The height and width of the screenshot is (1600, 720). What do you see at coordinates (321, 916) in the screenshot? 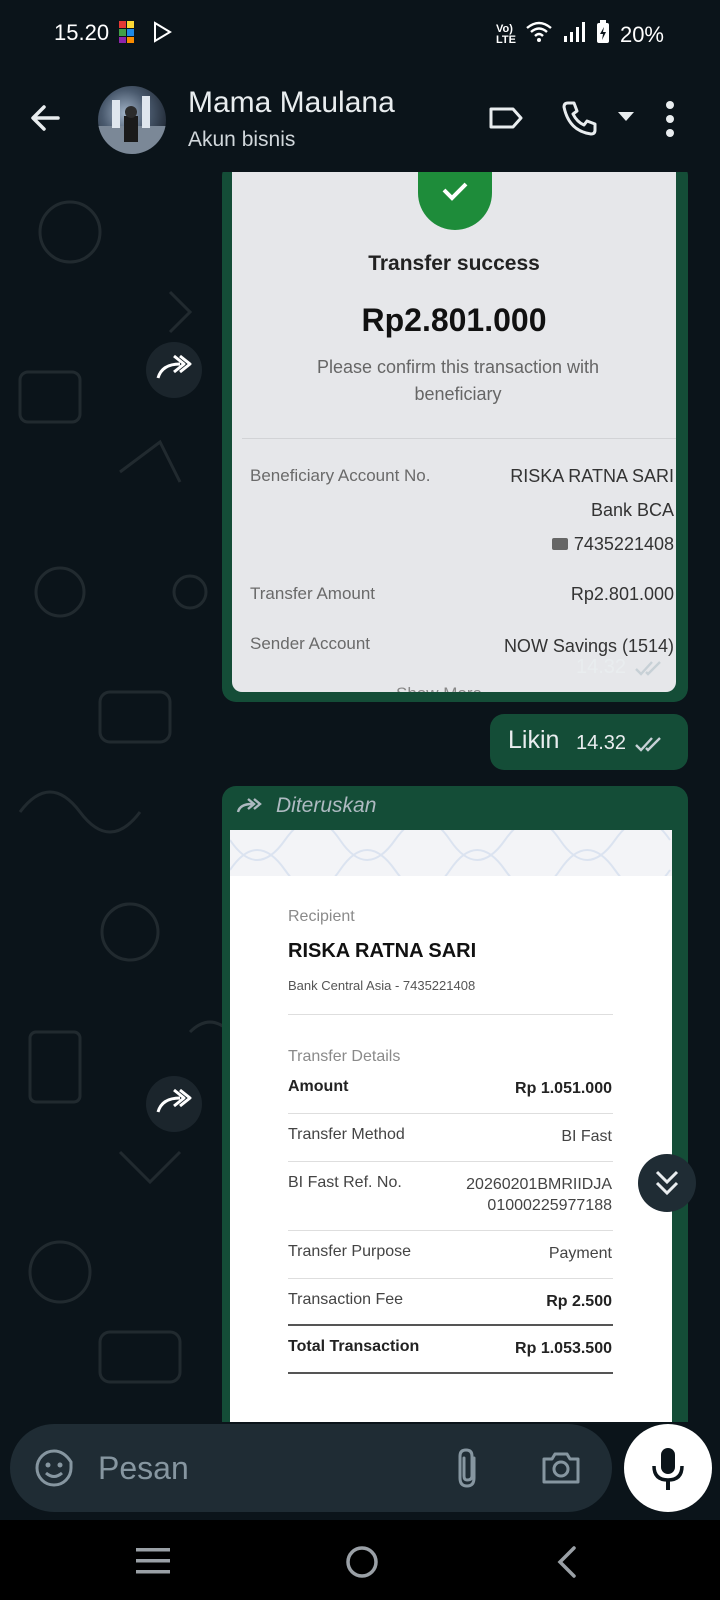
I see `recipient-label: Recipient` at bounding box center [321, 916].